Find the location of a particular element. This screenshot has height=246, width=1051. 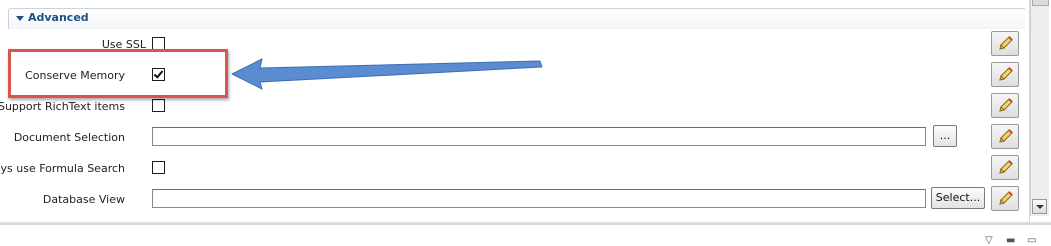

filter-icon: ▽ is located at coordinates (989, 241).